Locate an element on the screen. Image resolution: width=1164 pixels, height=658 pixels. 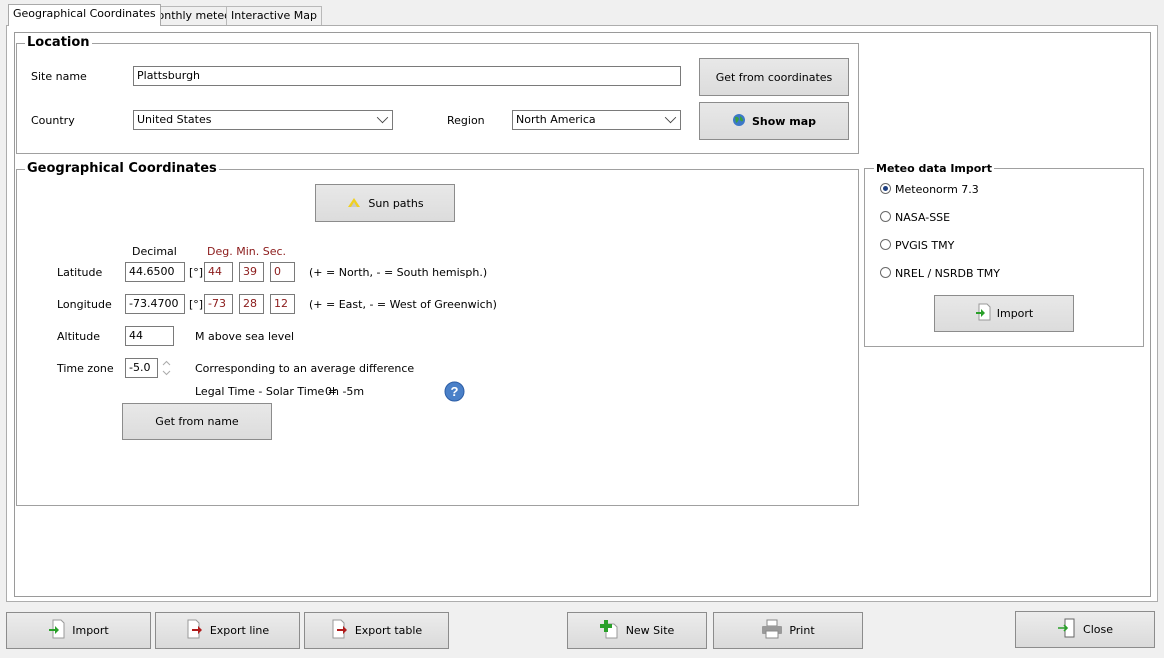
altitude-label: Altitude is located at coordinates (78, 336).